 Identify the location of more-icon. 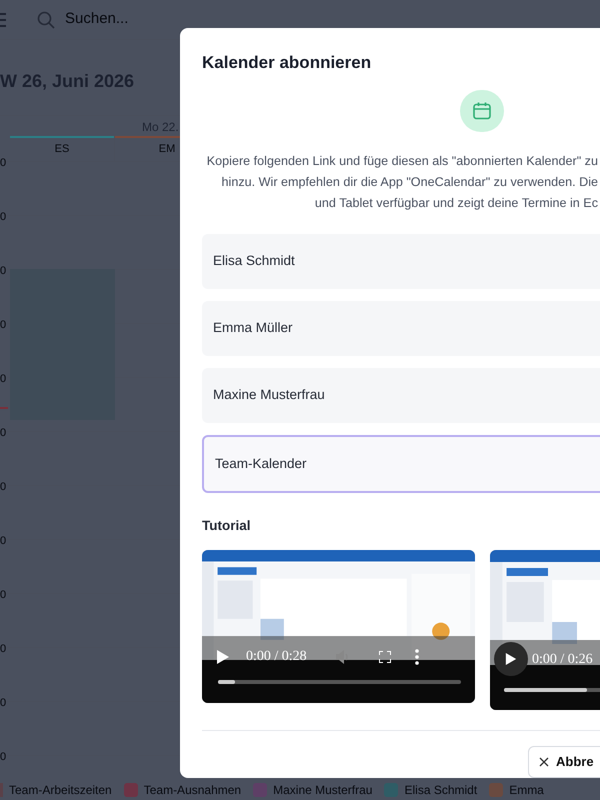
(416, 656).